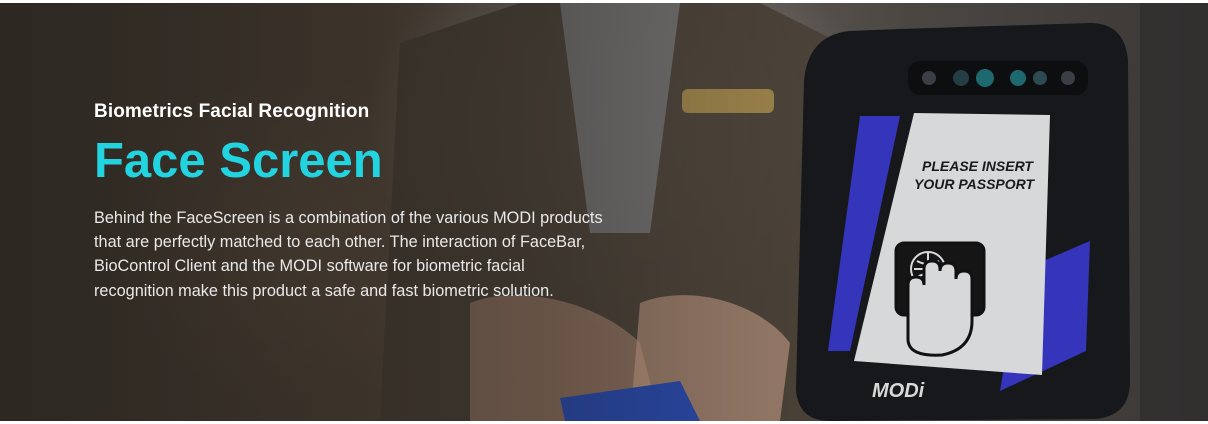 The width and height of the screenshot is (1208, 424). Describe the element at coordinates (975, 184) in the screenshot. I see `device-screen-line-2: YOUR PASSPORT` at that location.